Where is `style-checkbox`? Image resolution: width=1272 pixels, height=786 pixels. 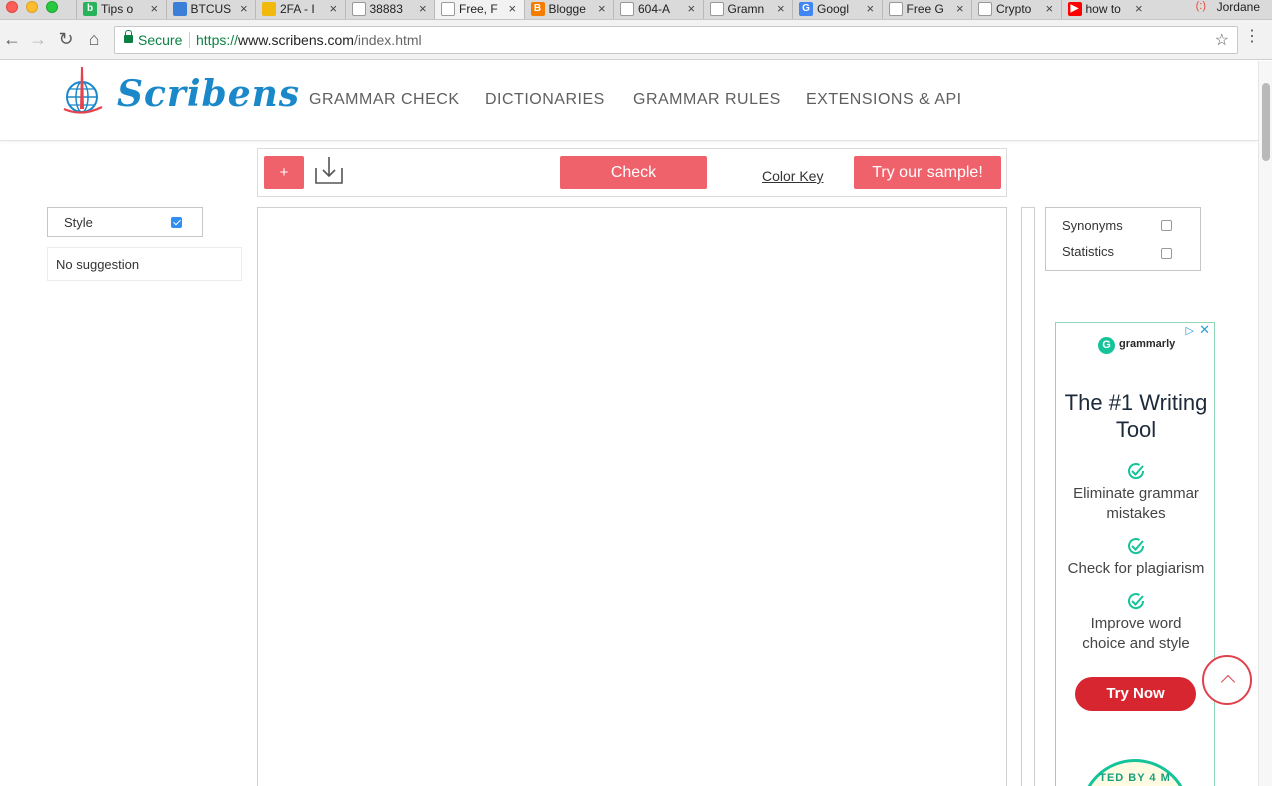 style-checkbox is located at coordinates (176, 222).